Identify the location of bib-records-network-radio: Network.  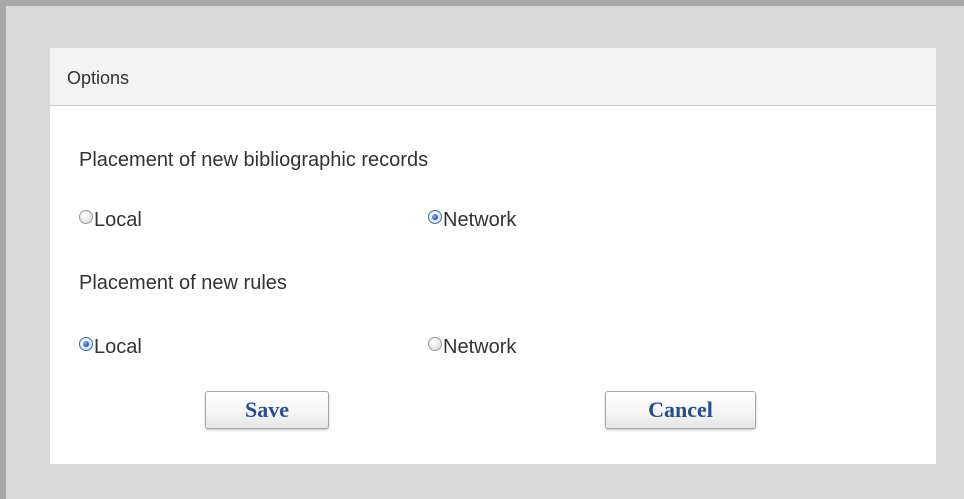
(472, 220).